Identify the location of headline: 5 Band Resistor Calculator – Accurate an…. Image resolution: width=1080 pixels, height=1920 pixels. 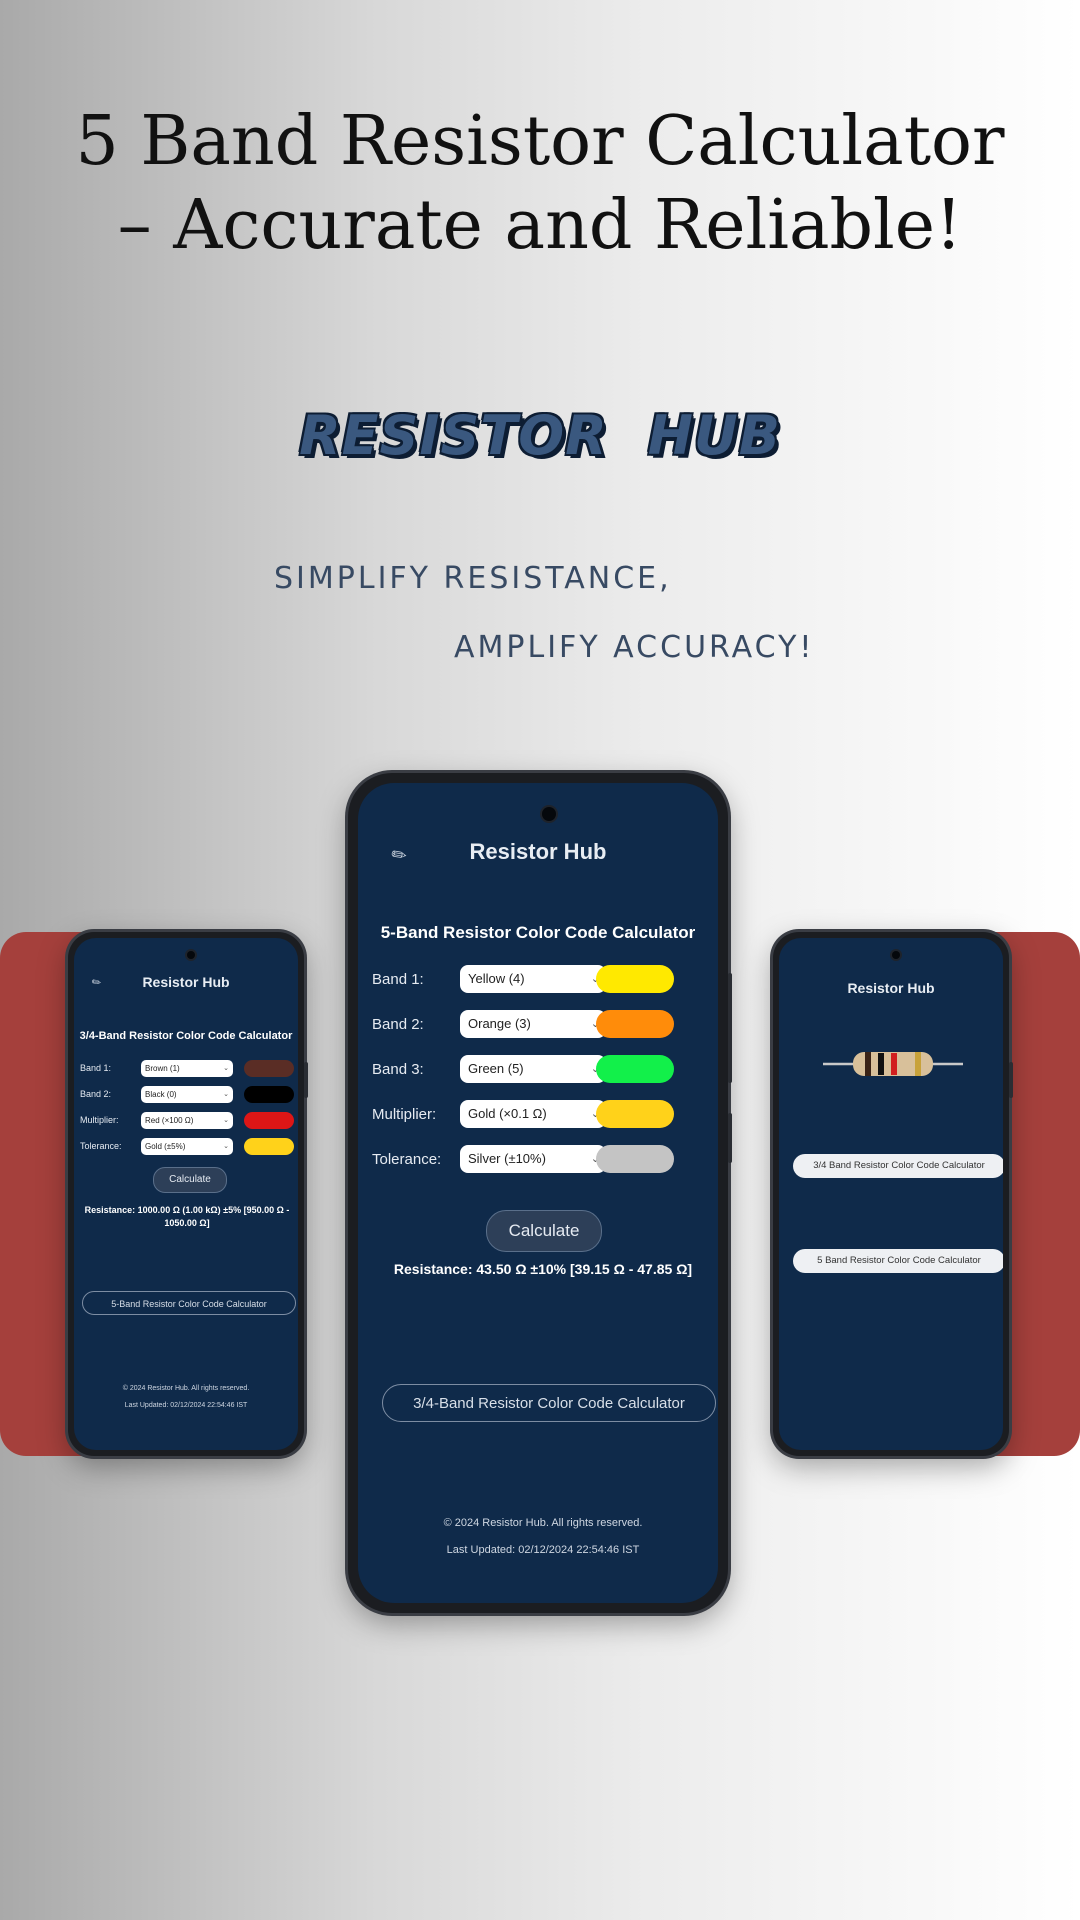
(540, 184).